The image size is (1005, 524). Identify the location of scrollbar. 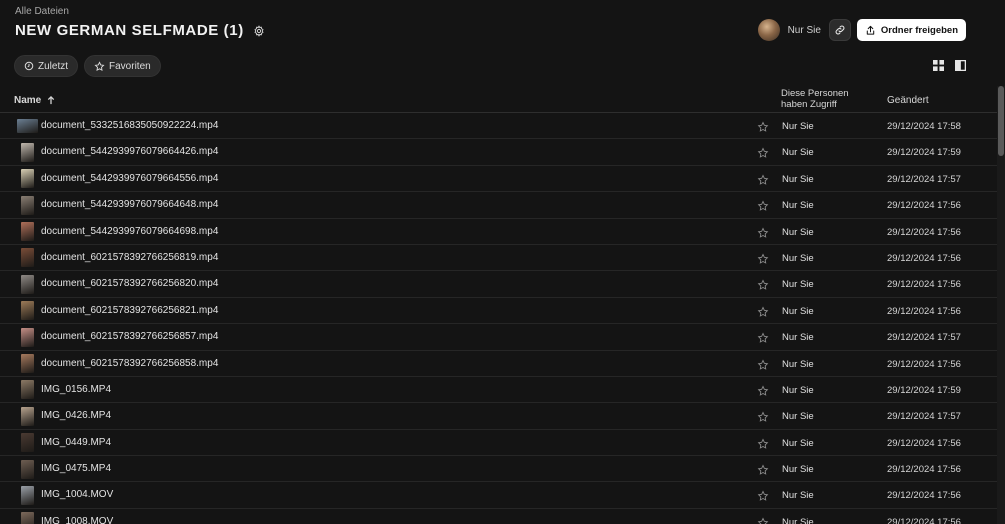
(1001, 305).